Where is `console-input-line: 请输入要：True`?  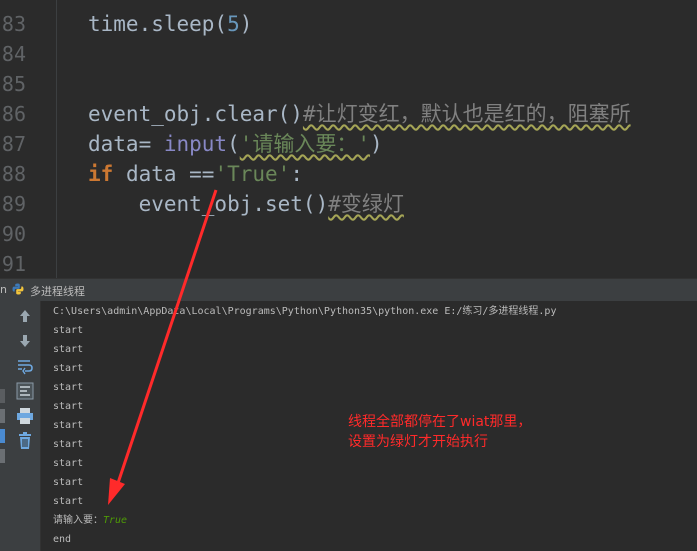 console-input-line: 请输入要：True is located at coordinates (90, 520).